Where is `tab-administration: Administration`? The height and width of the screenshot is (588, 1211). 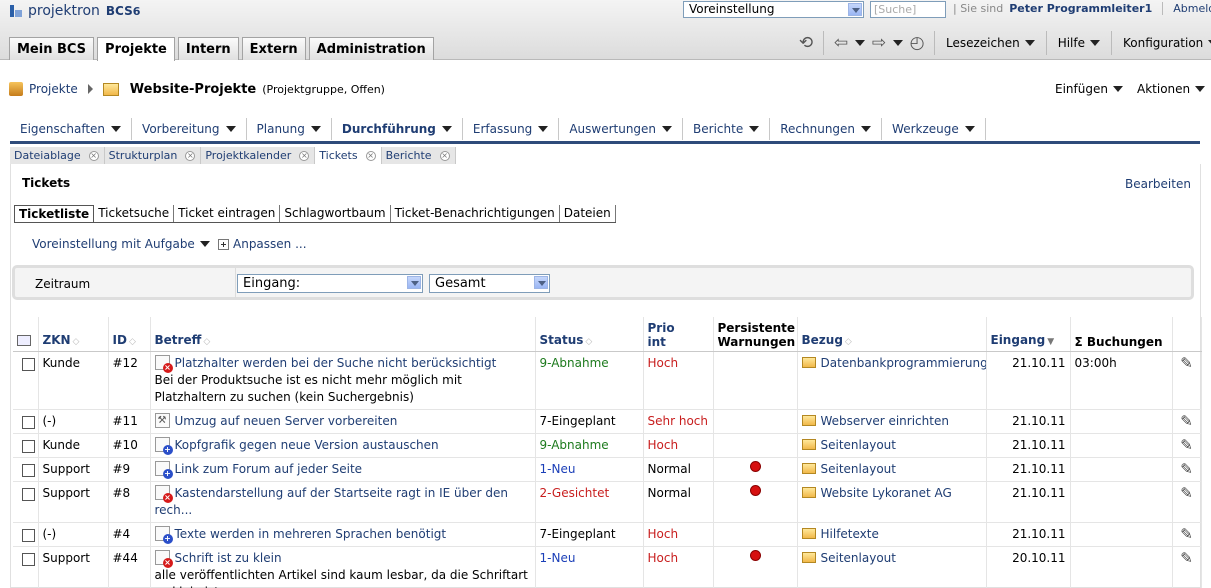 tab-administration: Administration is located at coordinates (371, 48).